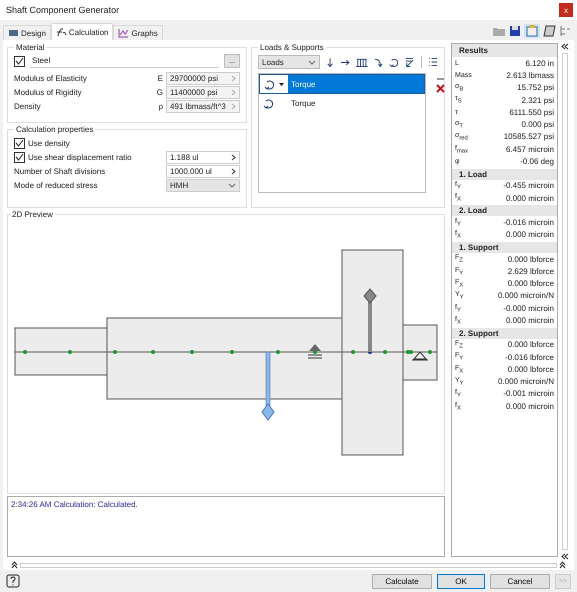  I want to click on result-value: 0.000 psi, so click(538, 125).